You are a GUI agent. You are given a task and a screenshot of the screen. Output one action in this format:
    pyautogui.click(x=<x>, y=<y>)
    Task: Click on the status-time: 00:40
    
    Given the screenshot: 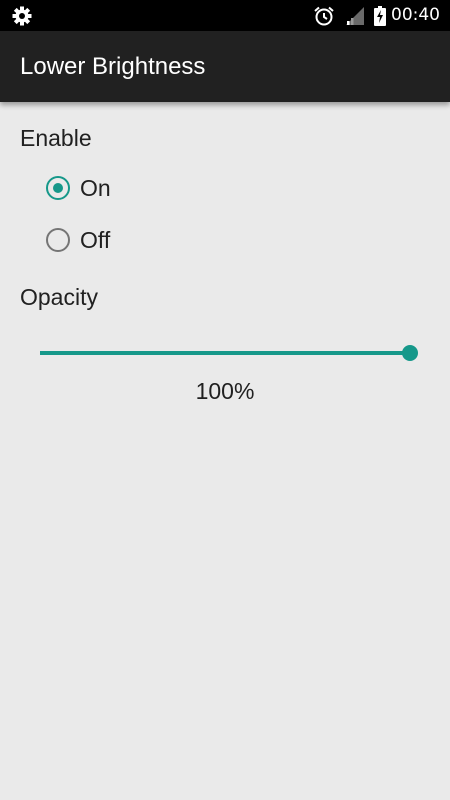 What is the action you would take?
    pyautogui.click(x=415, y=15)
    